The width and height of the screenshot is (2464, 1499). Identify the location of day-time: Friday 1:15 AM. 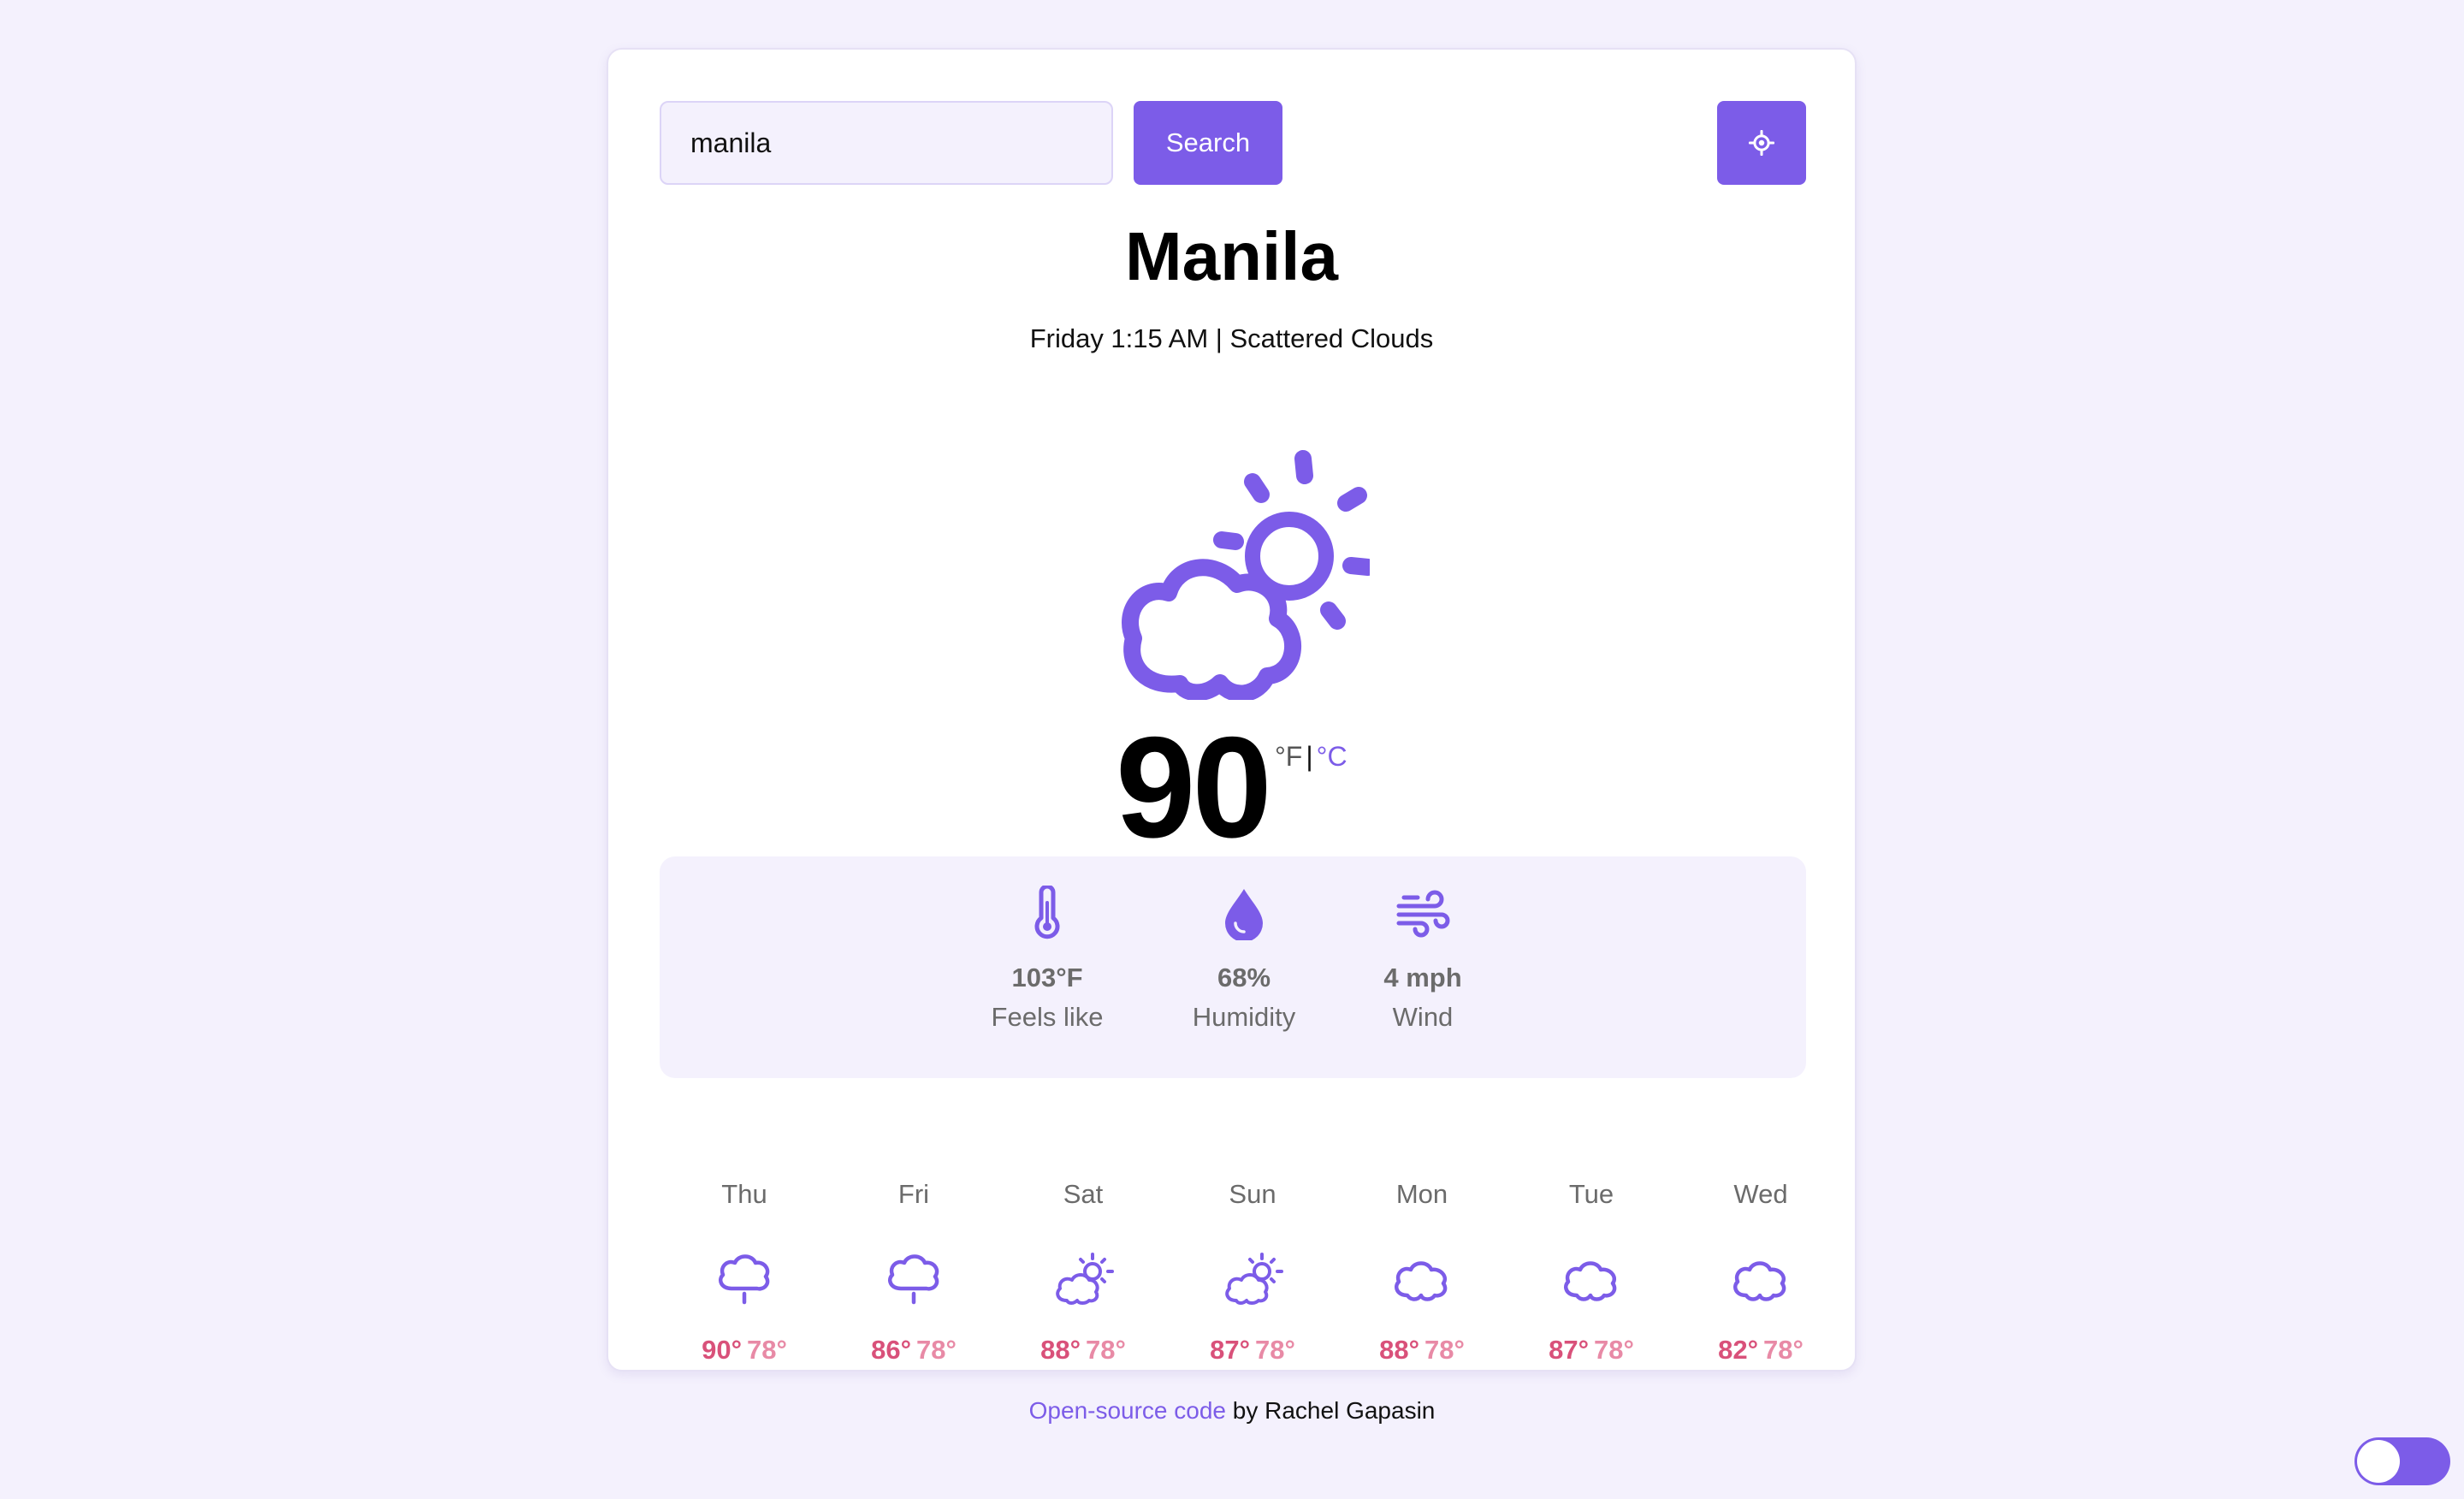
(1119, 338).